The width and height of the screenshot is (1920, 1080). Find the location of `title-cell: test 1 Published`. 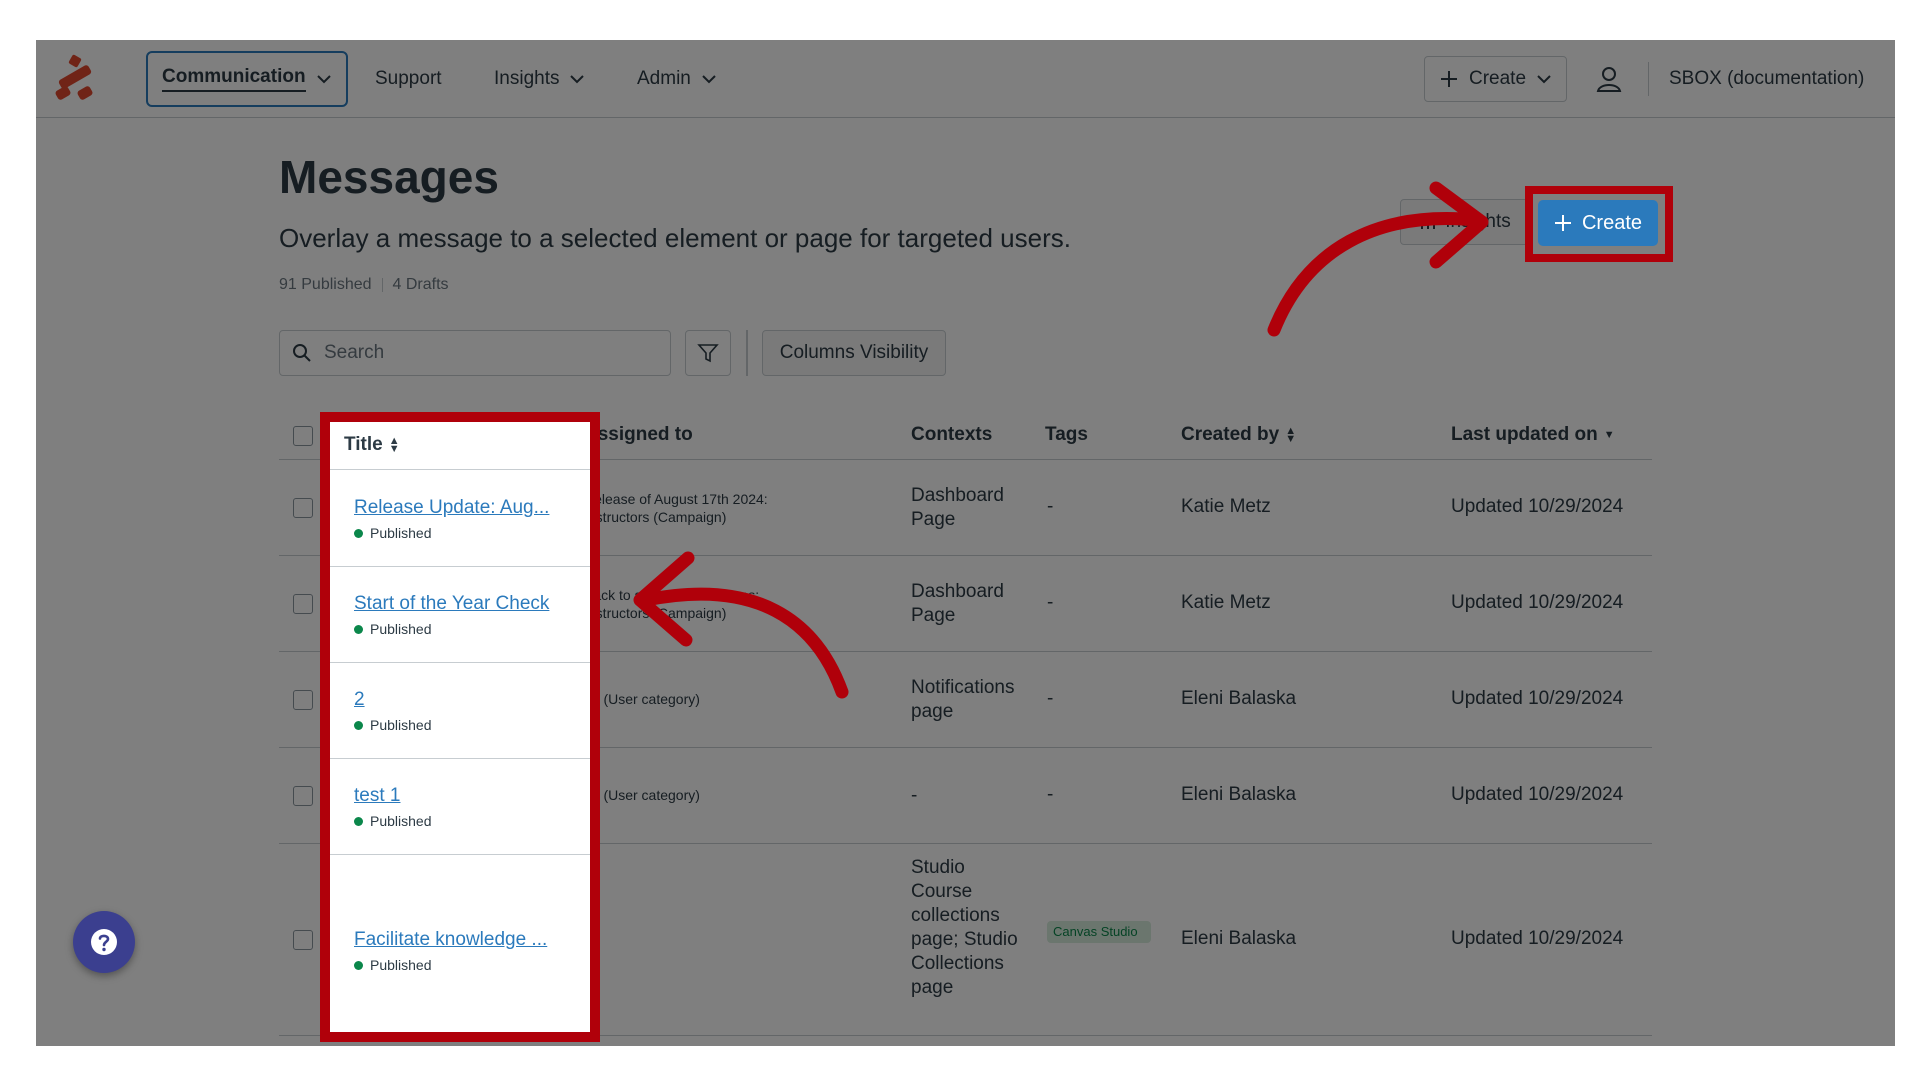

title-cell: test 1 Published is located at coordinates (460, 807).